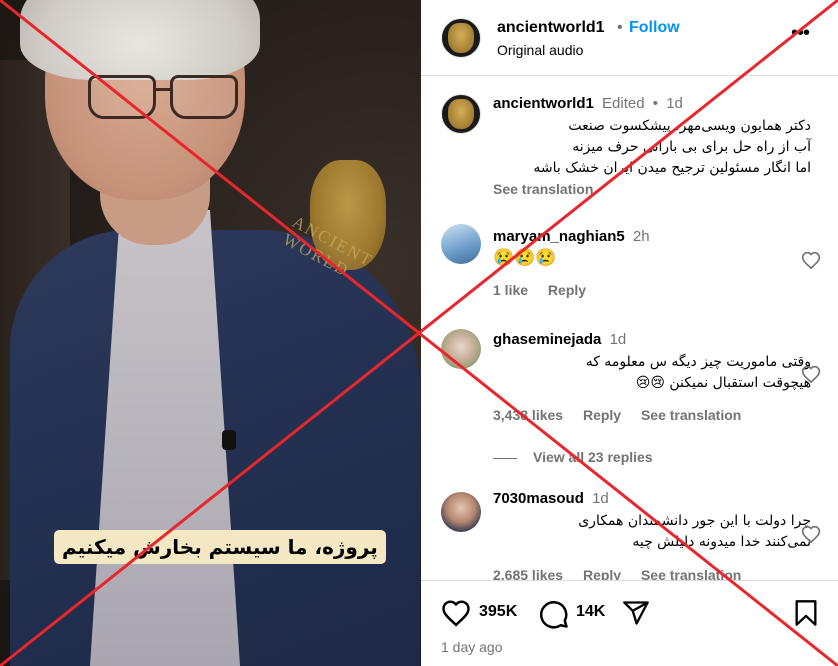  I want to click on comment-time: 2h, so click(641, 236).